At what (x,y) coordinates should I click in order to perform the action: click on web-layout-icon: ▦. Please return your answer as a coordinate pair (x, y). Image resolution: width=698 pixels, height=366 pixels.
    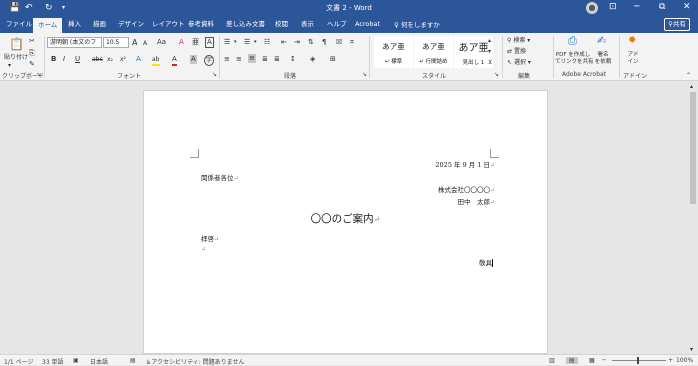
    Looking at the image, I should click on (592, 360).